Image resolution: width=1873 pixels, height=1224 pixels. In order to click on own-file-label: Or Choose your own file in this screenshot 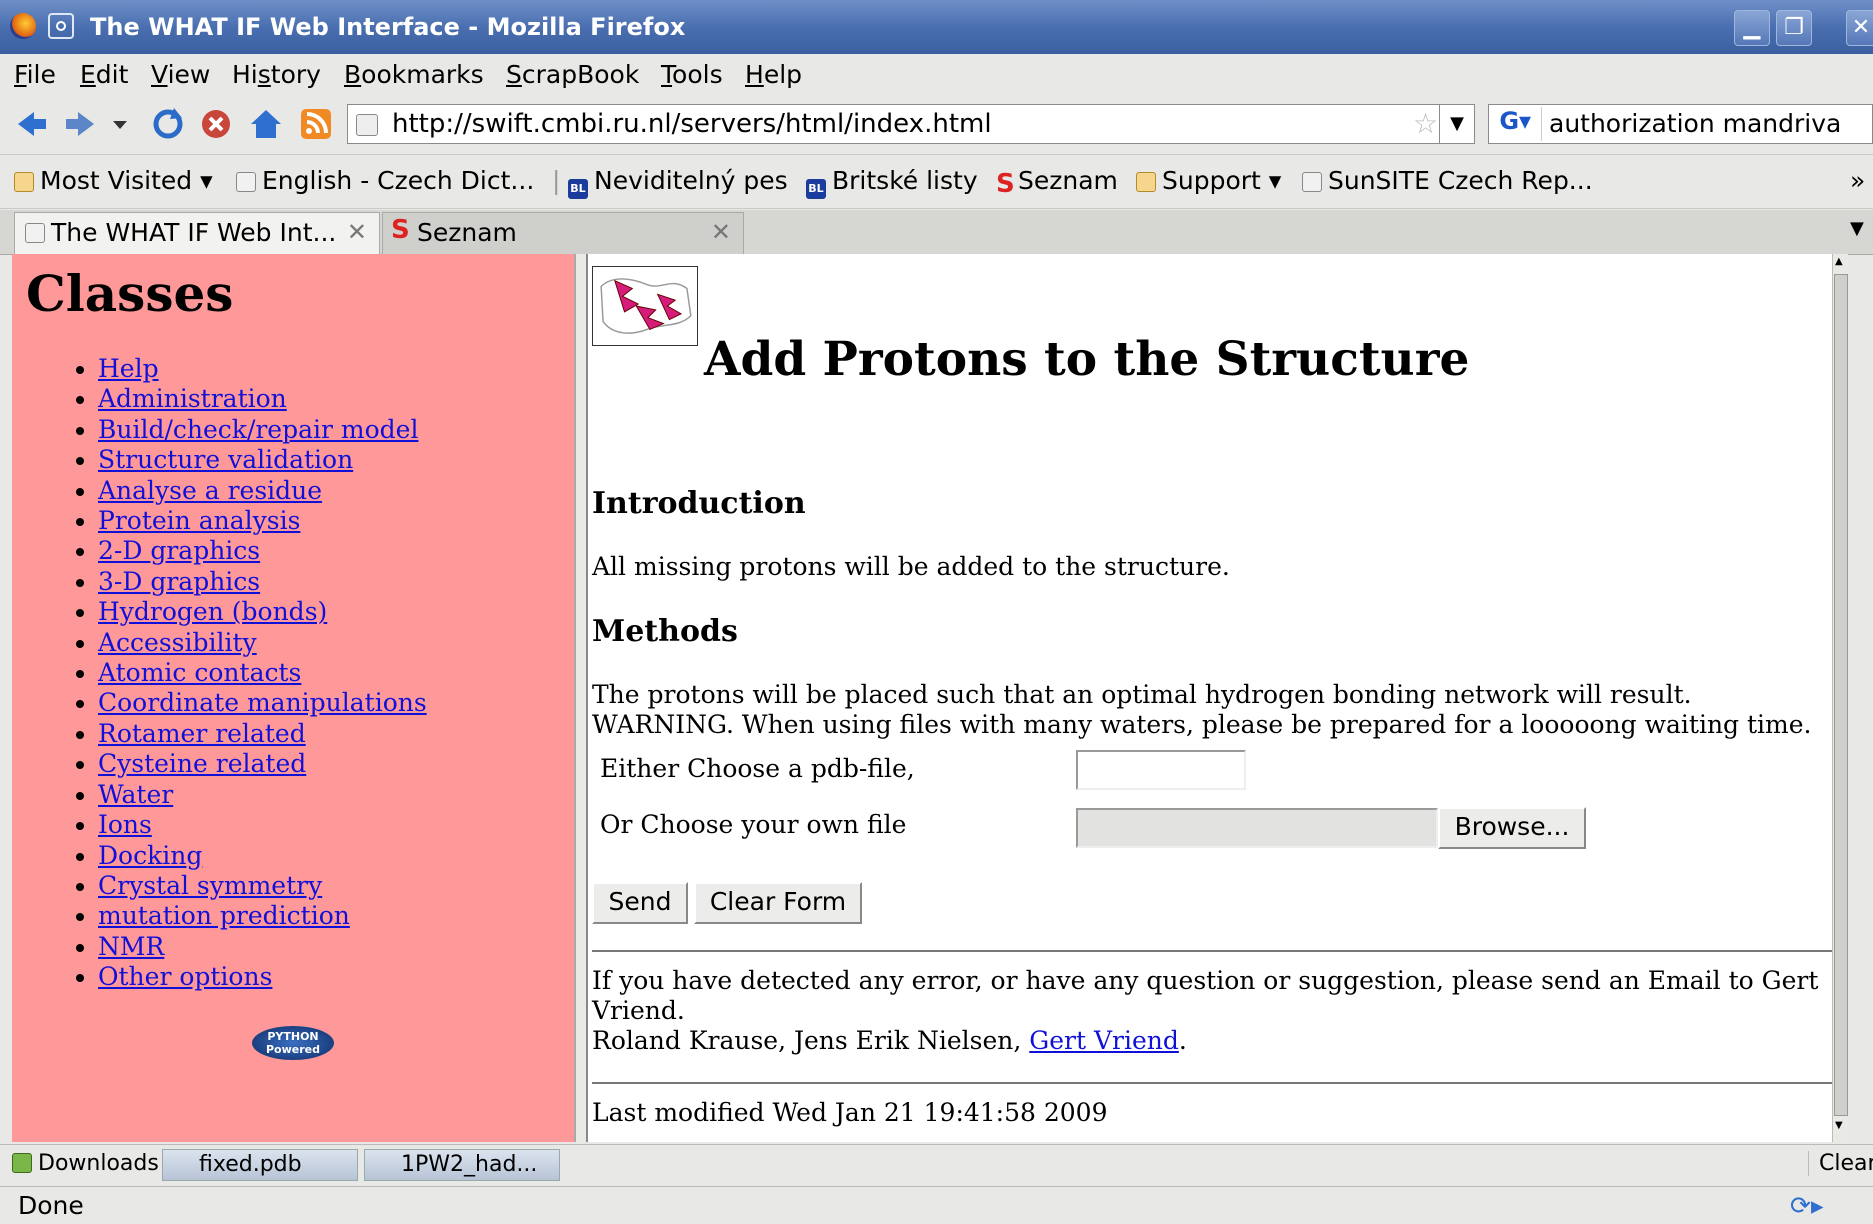, I will do `click(753, 824)`.